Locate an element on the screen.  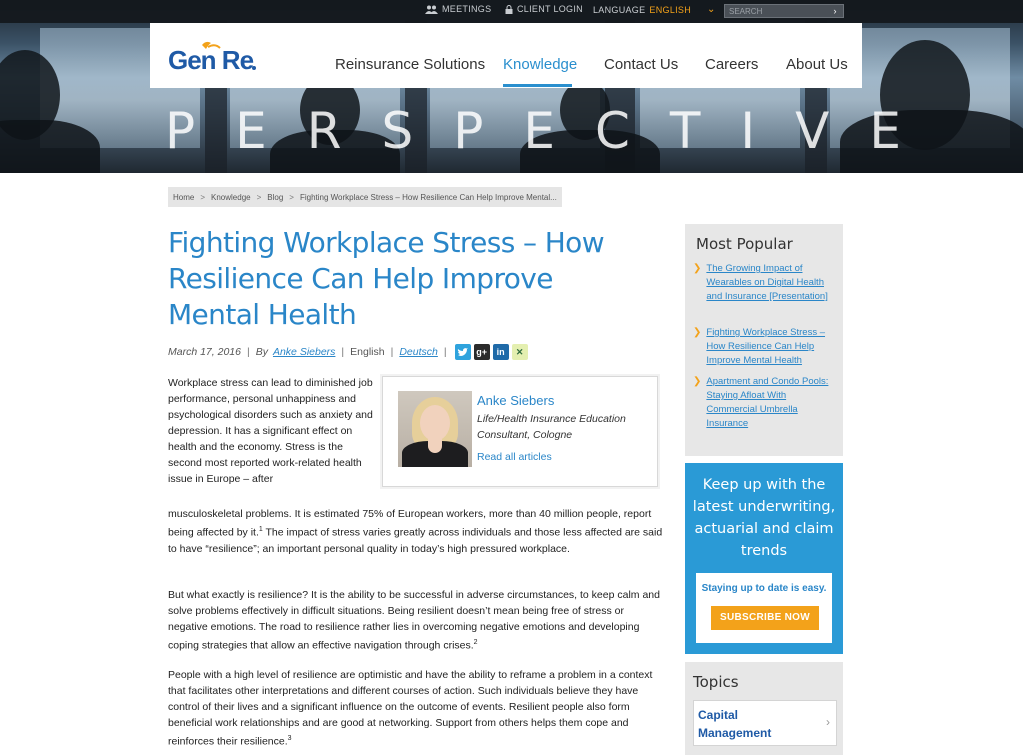
breadcrumb-blog: Blog is located at coordinates (275, 197).